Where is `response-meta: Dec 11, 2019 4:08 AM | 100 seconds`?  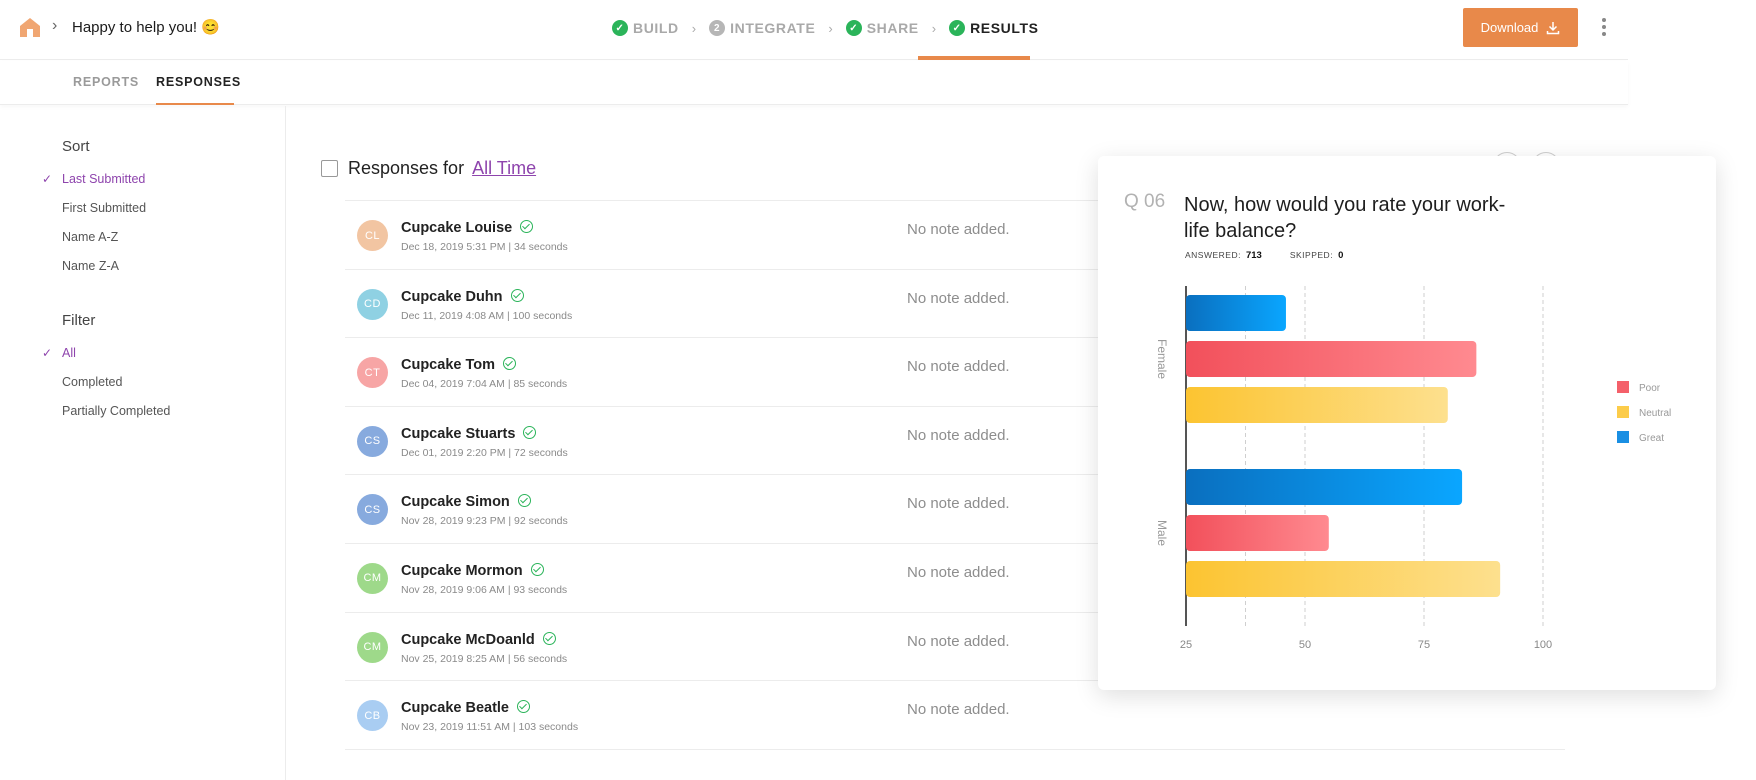 response-meta: Dec 11, 2019 4:08 AM | 100 seconds is located at coordinates (487, 315).